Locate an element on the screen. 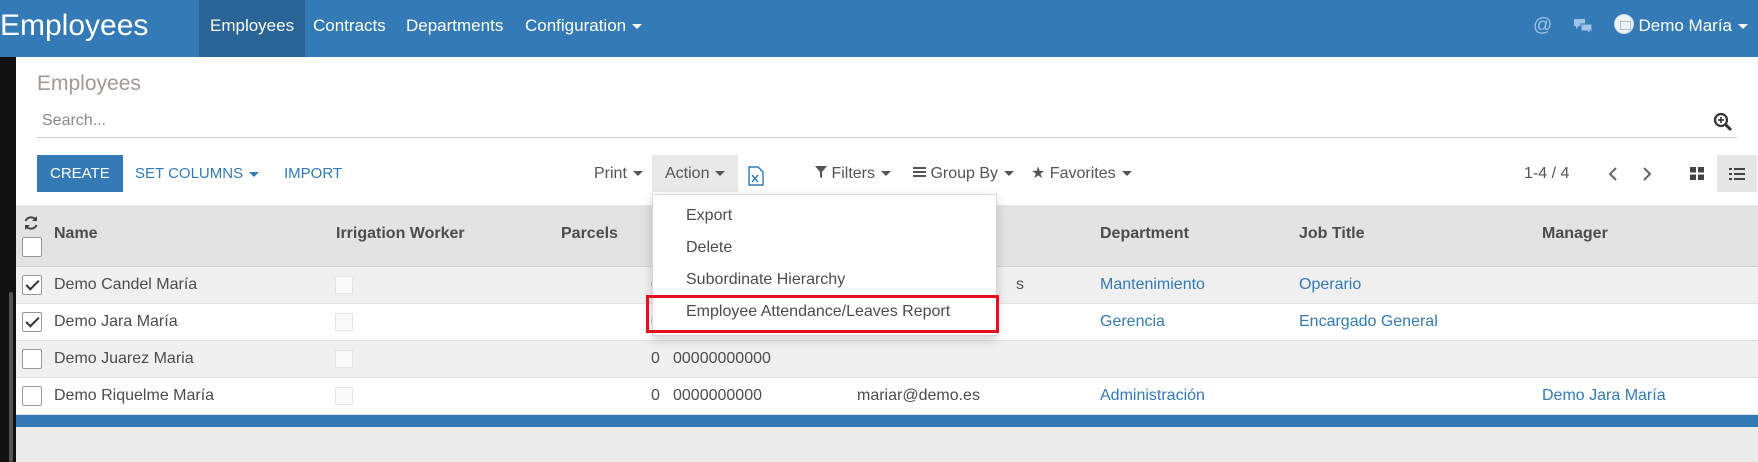 This screenshot has width=1758, height=462. filters-button: Filters is located at coordinates (853, 173).